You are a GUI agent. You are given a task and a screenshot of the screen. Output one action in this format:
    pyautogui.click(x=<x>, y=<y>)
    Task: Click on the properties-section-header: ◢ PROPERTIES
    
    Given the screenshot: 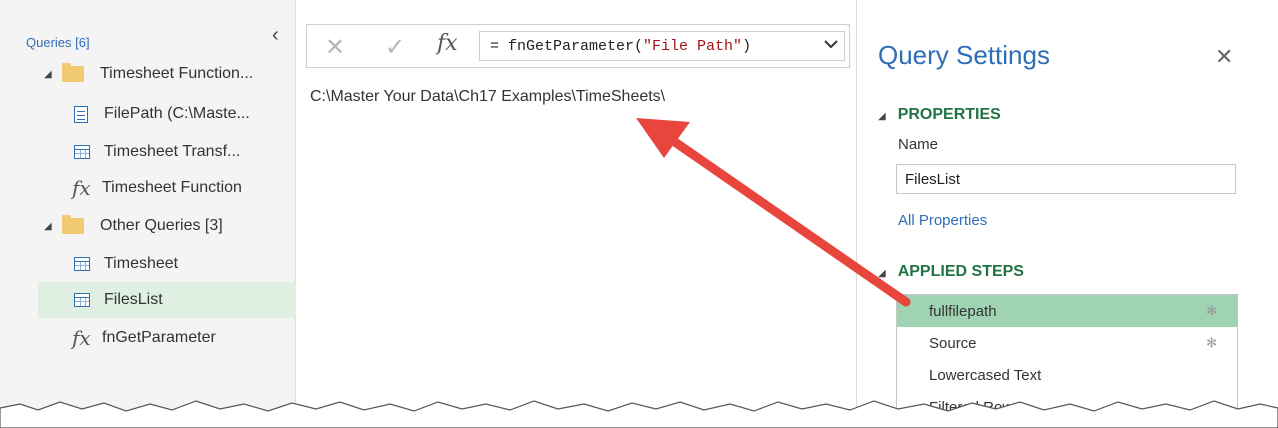 What is the action you would take?
    pyautogui.click(x=939, y=115)
    